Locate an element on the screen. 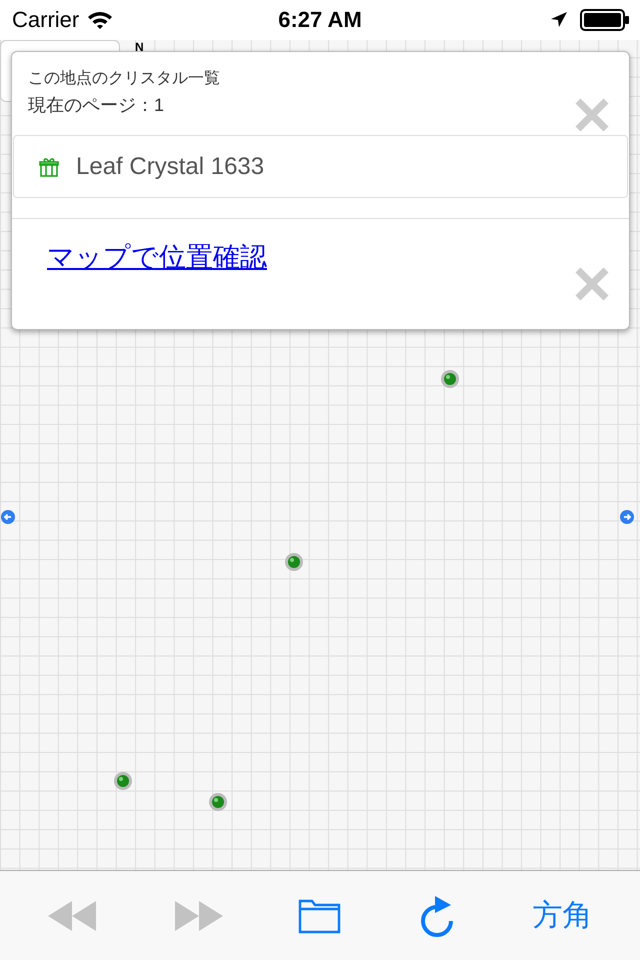 The image size is (640, 960). clock-time: 6:27 AM is located at coordinates (320, 20).